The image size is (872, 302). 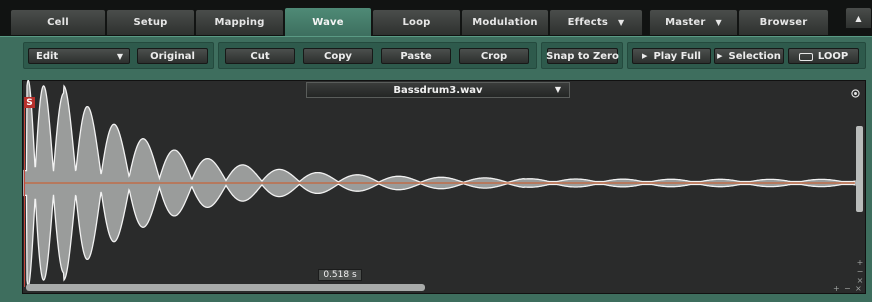 I want to click on time-readout-value: 0.518 s, so click(x=340, y=275).